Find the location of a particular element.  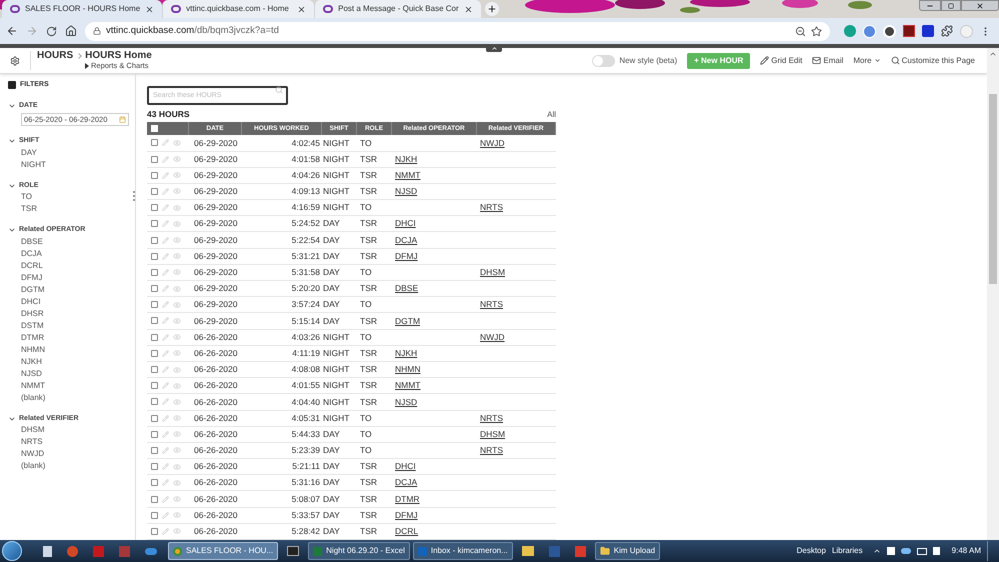

tray-expand-icon is located at coordinates (876, 551).